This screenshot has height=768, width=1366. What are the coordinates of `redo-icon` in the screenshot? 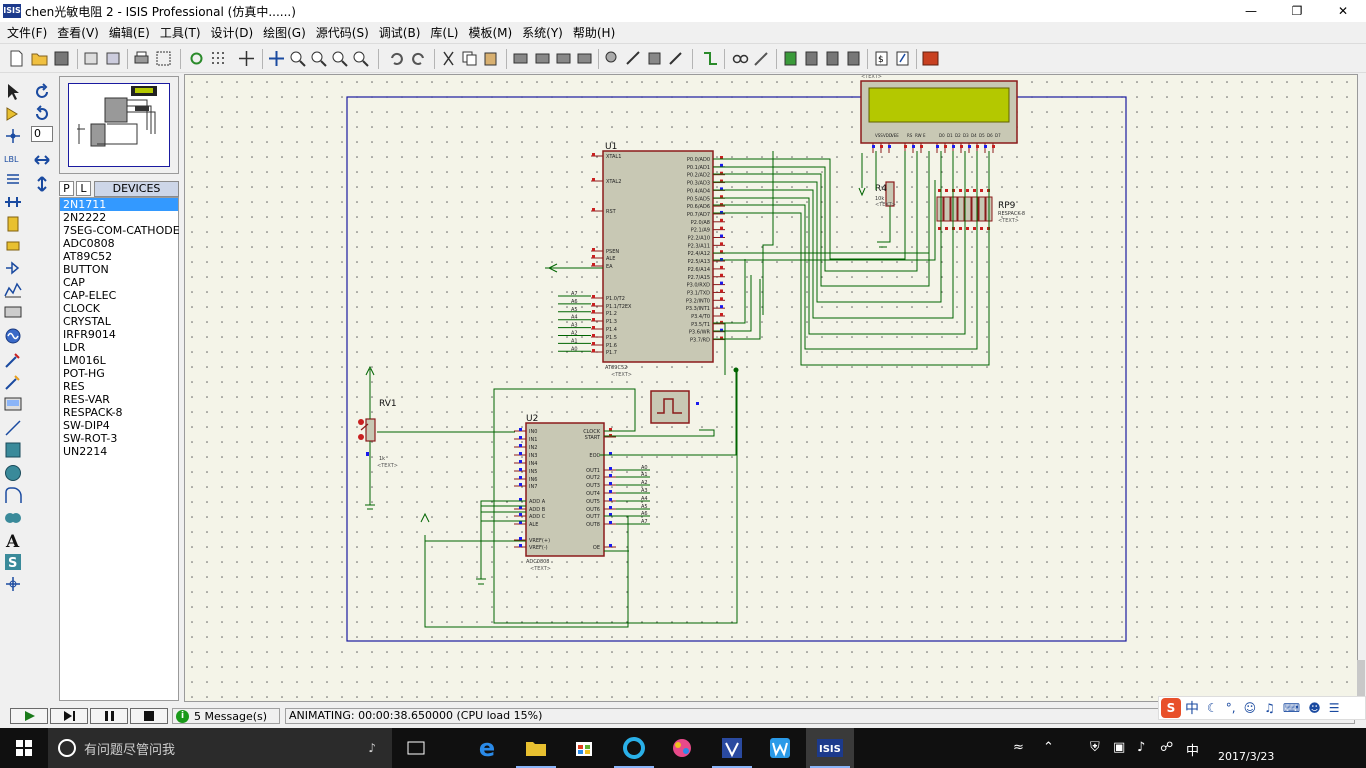 It's located at (418, 58).